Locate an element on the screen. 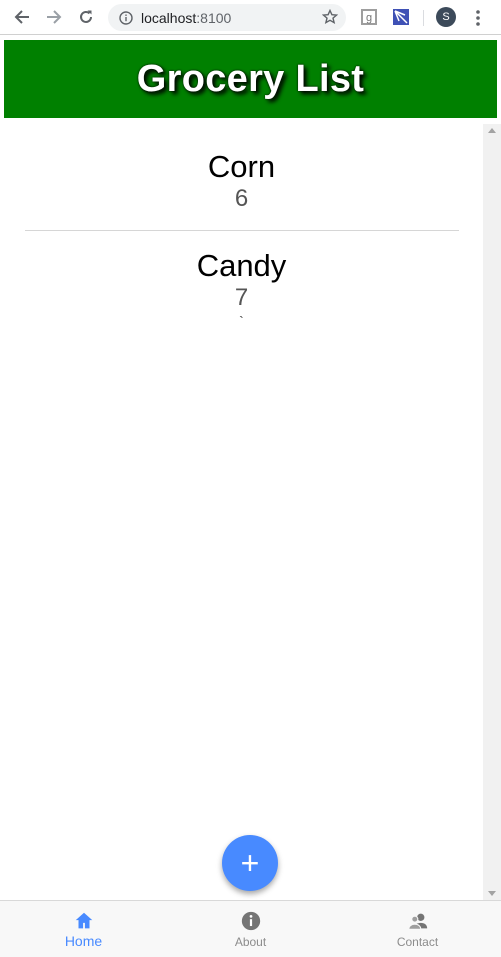  list-item: Corn 6 is located at coordinates (241, 177).